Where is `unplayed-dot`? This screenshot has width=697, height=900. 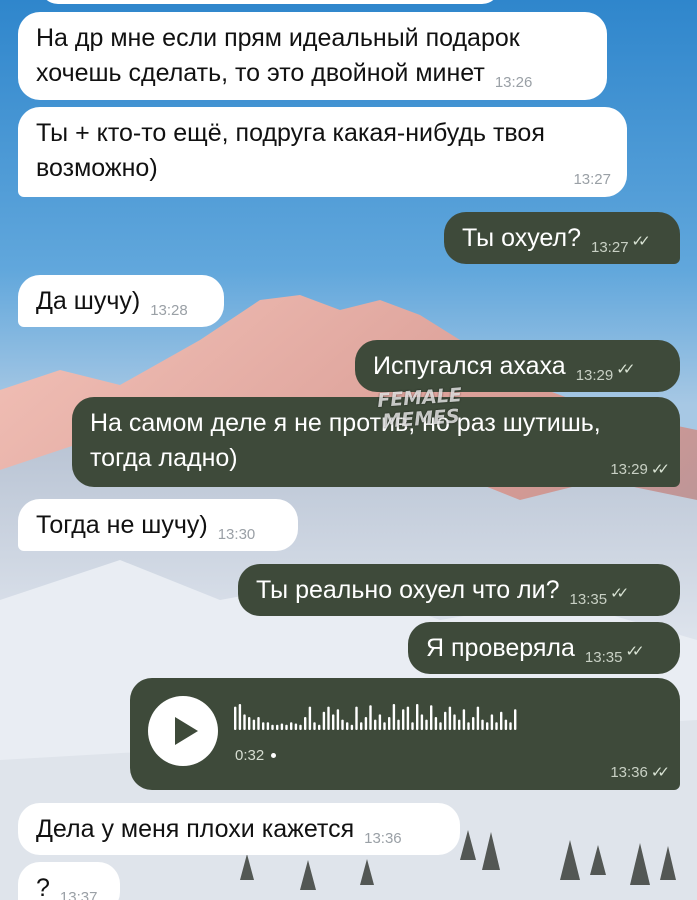
unplayed-dot is located at coordinates (274, 755).